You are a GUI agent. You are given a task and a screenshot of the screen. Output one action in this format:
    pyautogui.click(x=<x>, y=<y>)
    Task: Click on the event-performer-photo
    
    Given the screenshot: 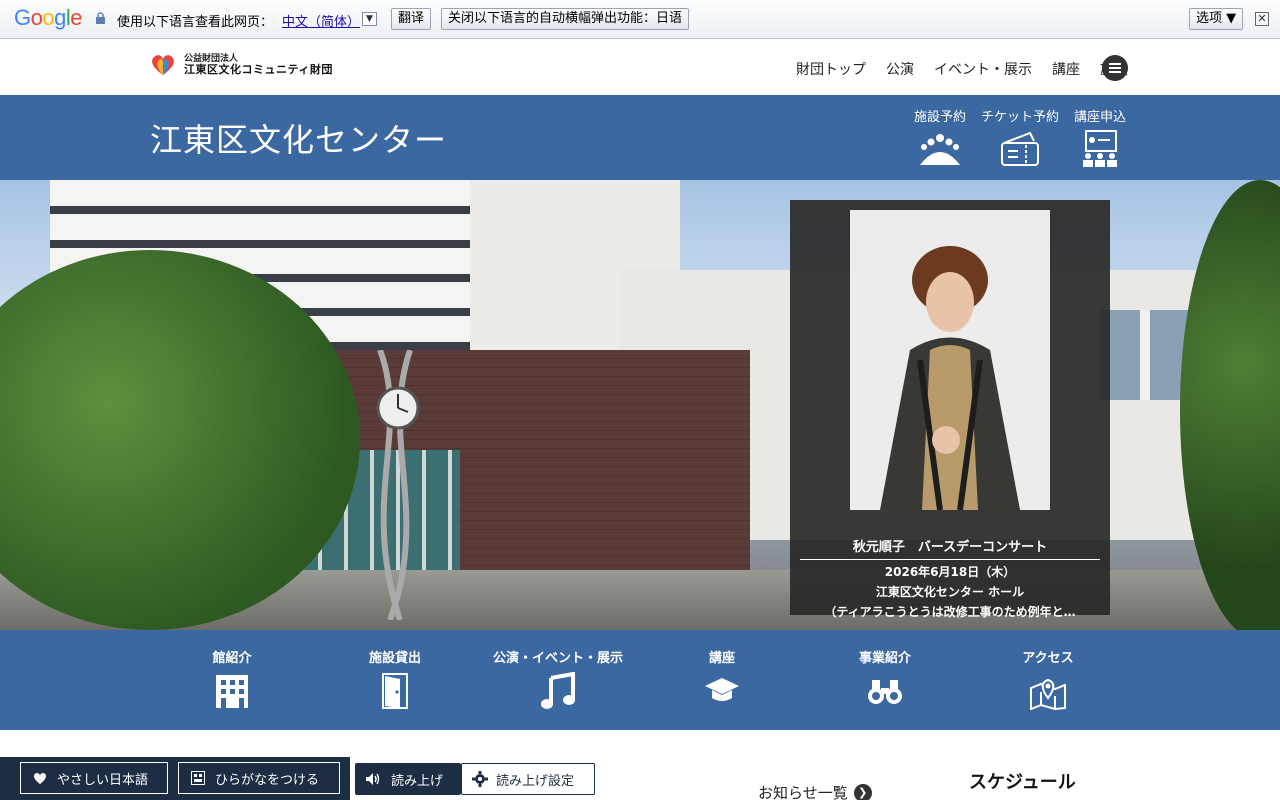 What is the action you would take?
    pyautogui.click(x=950, y=360)
    